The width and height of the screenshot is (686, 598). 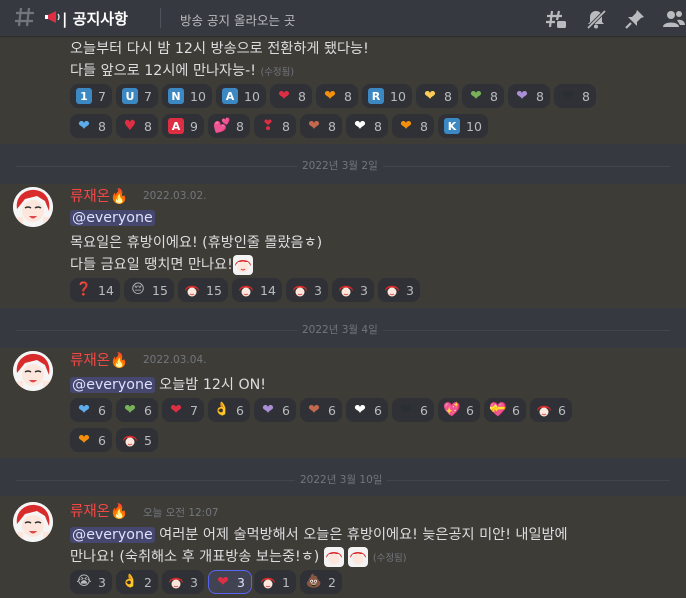 I want to click on reaction-keycap-1: 17, so click(x=91, y=96).